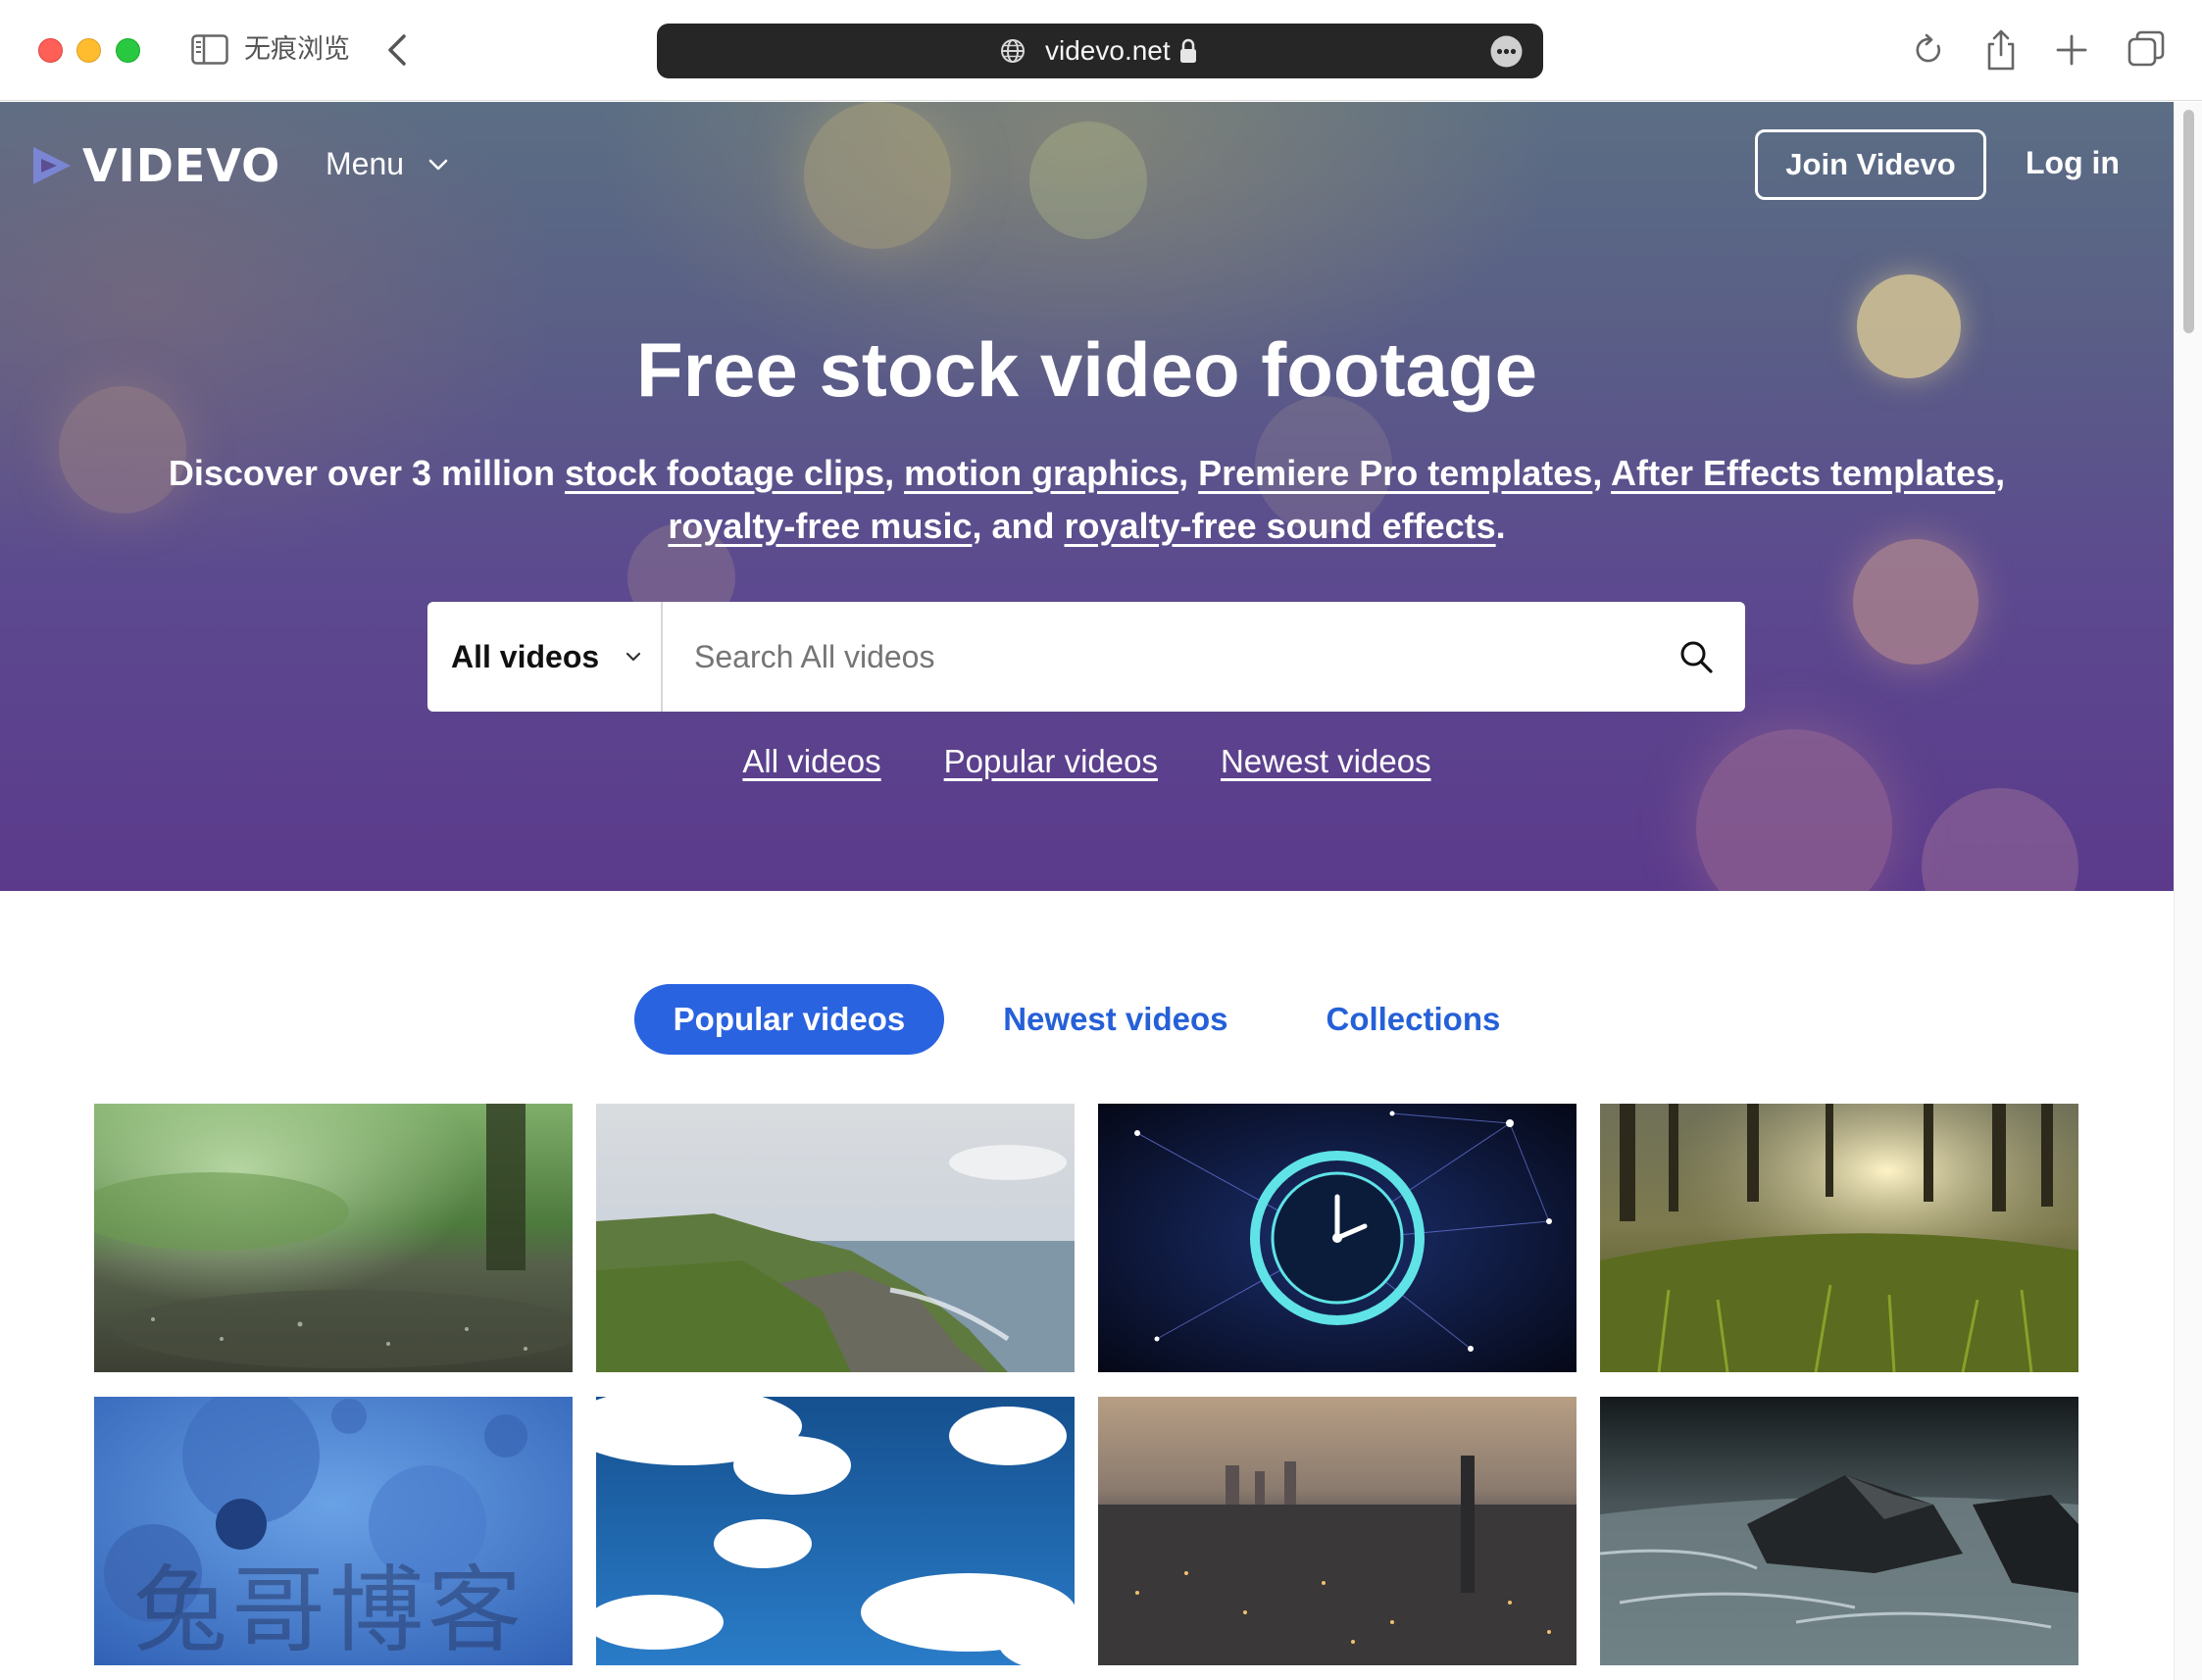 The height and width of the screenshot is (1680, 2202). I want to click on scrollbar, so click(2188, 891).